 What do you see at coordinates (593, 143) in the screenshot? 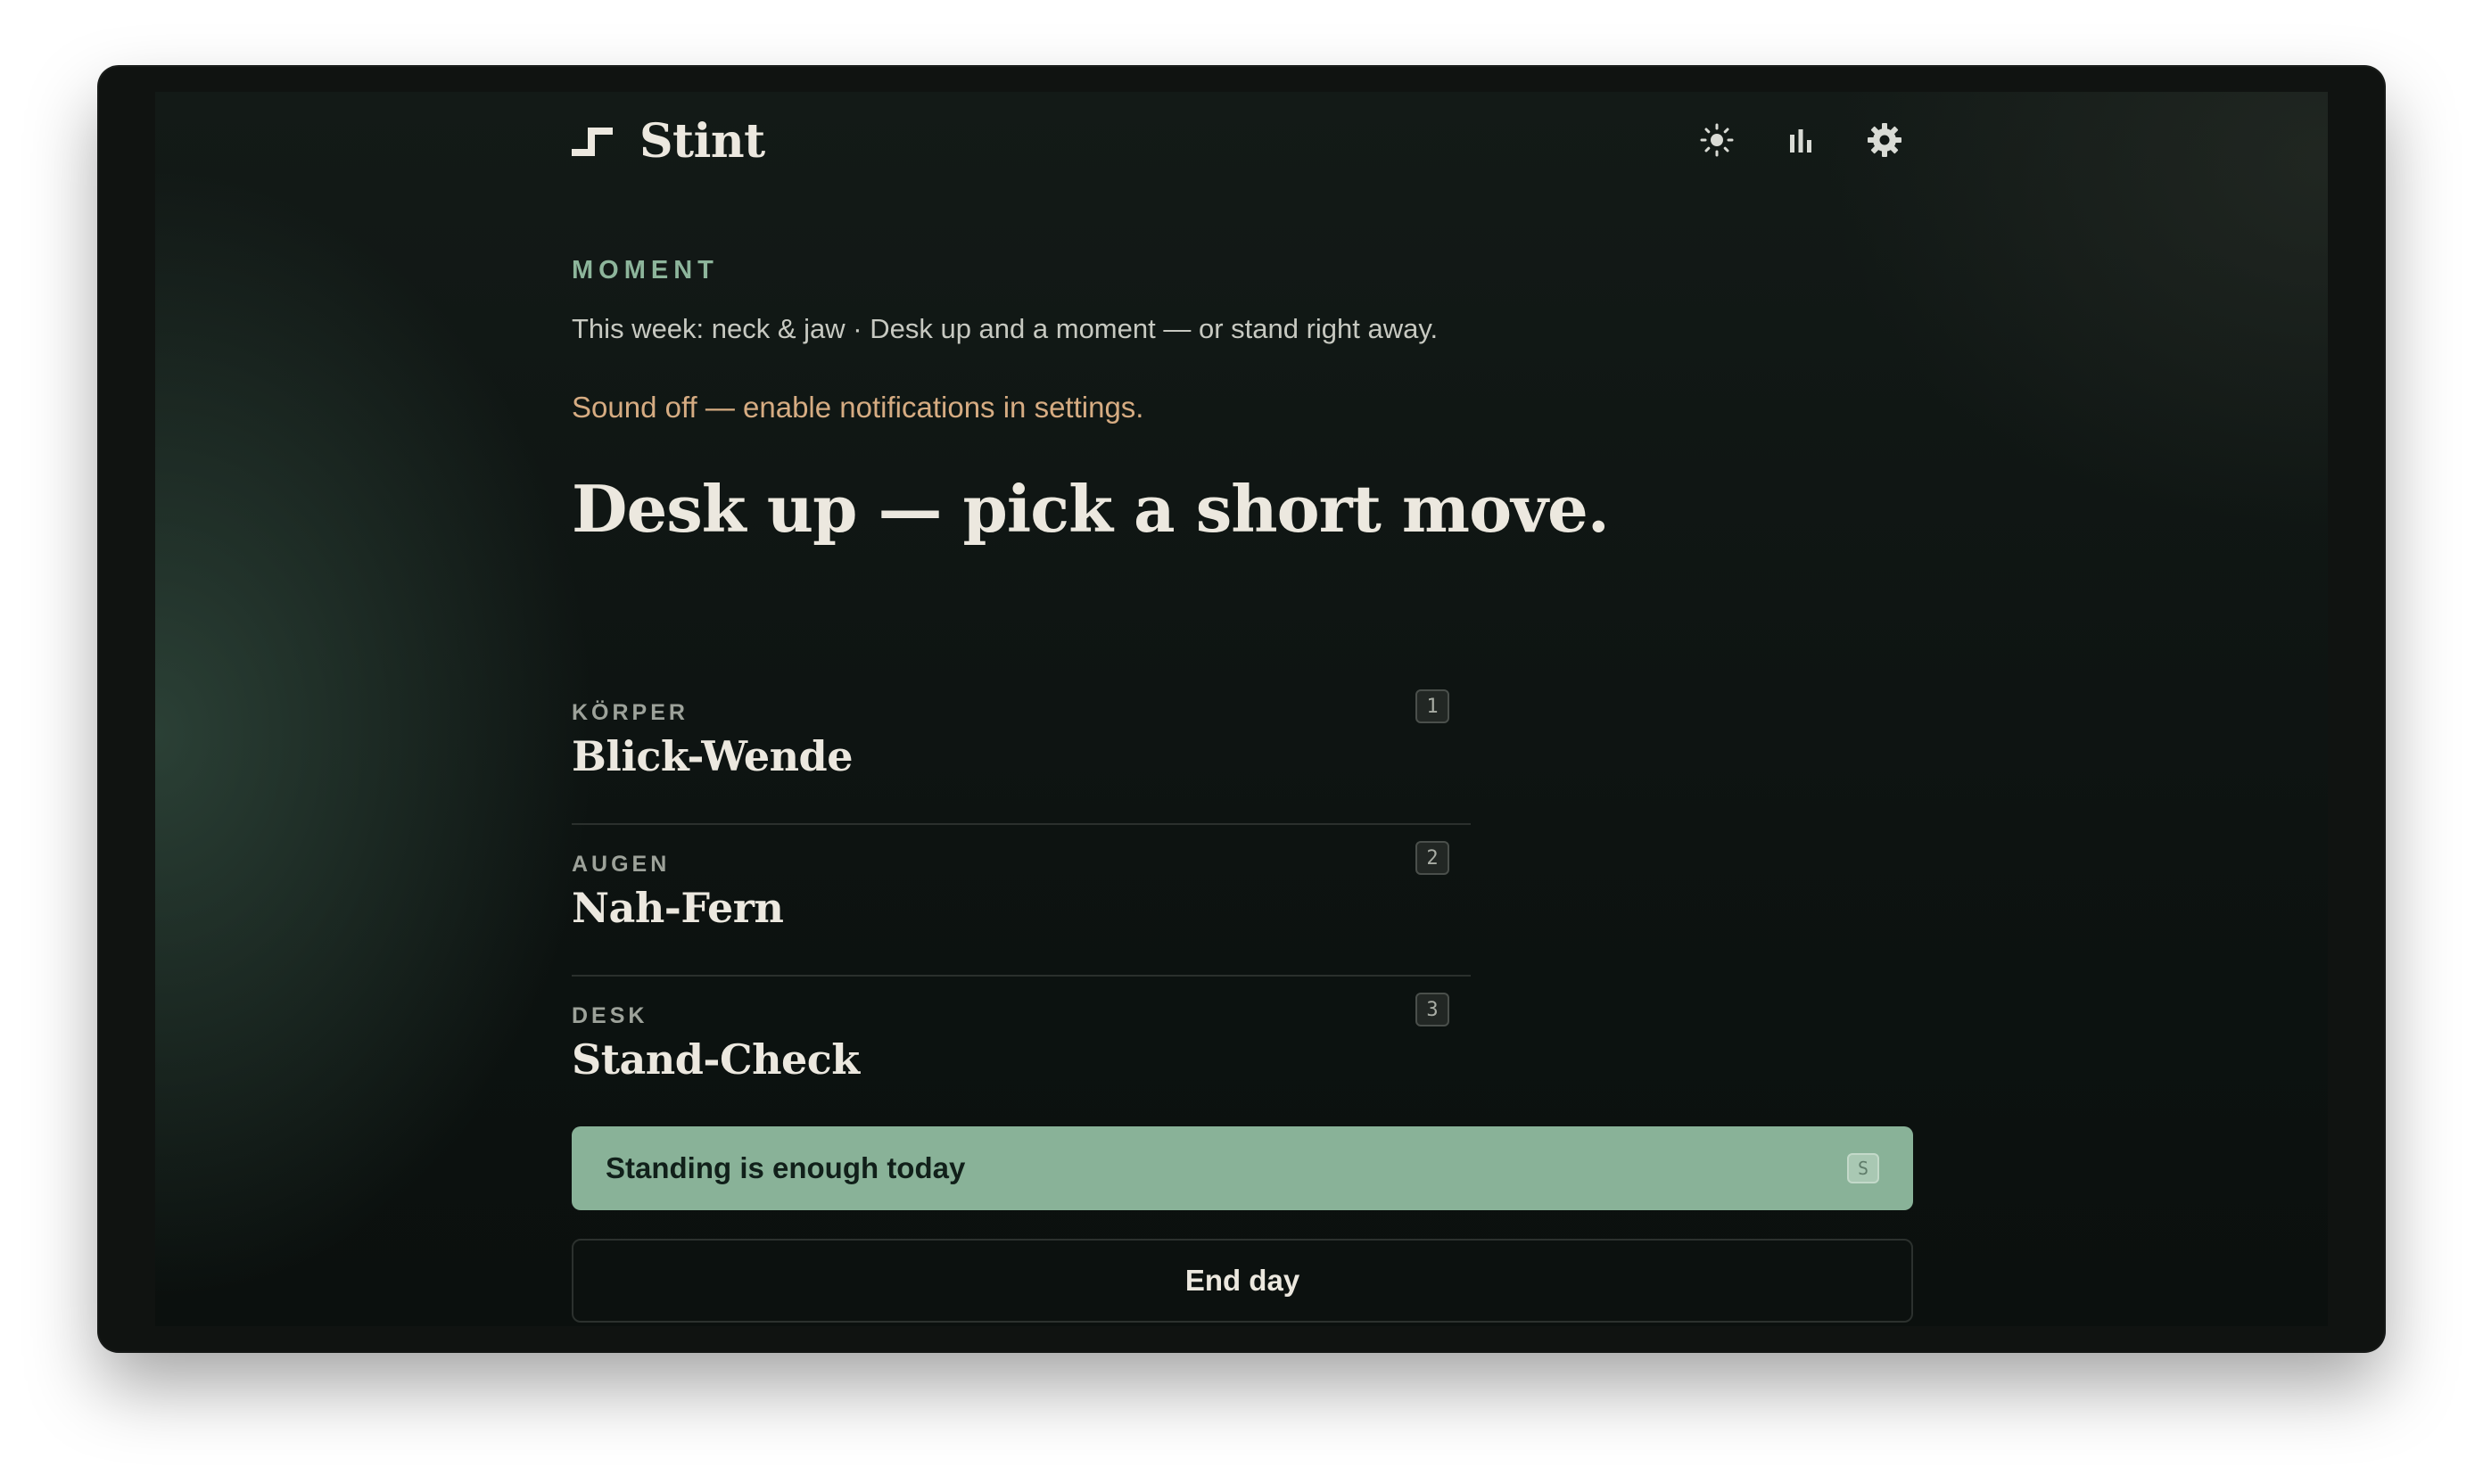
I see `stint-logo-icon` at bounding box center [593, 143].